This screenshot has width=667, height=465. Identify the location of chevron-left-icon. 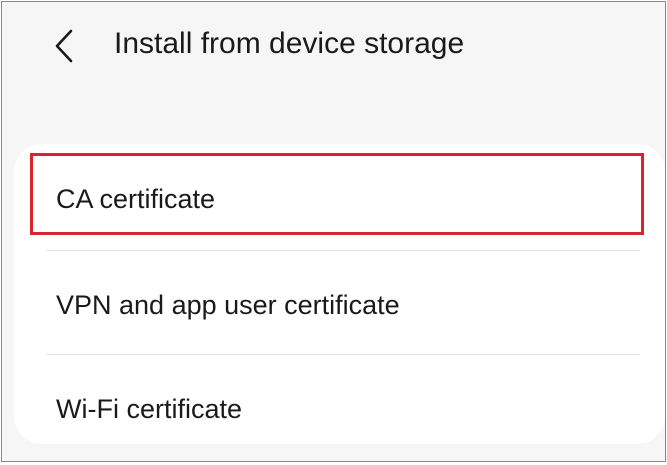
(64, 46).